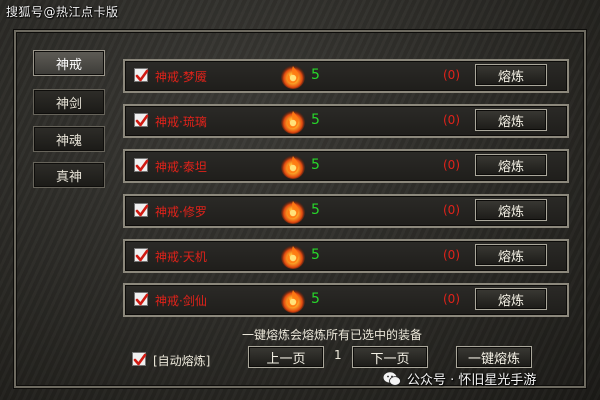 The width and height of the screenshot is (600, 400). Describe the element at coordinates (181, 301) in the screenshot. I see `item-name: 神戒·剑仙` at that location.